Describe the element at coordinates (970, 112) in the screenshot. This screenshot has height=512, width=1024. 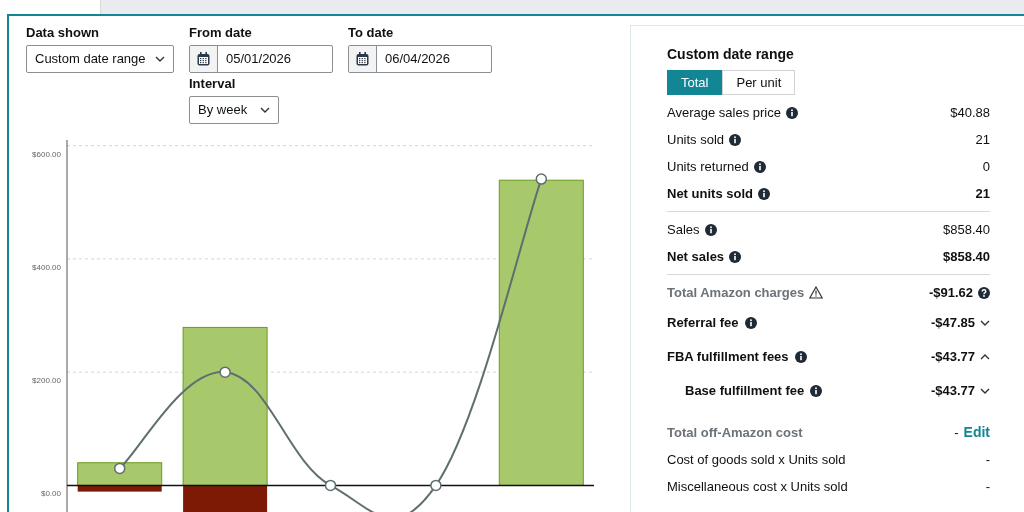
I see `row-value: $40.88` at that location.